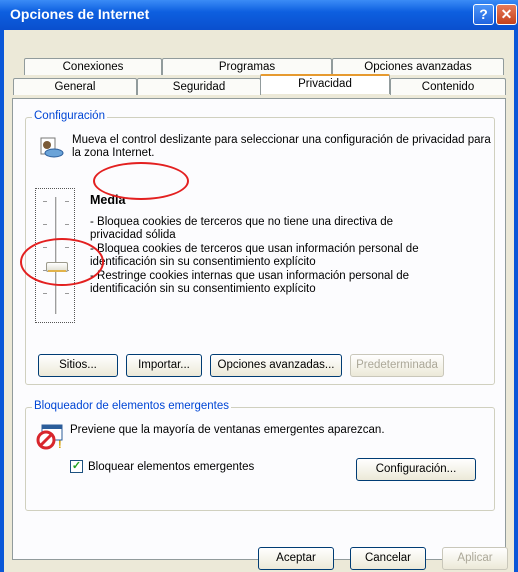 The height and width of the screenshot is (572, 518). Describe the element at coordinates (247, 66) in the screenshot. I see `tab-programas: Programas` at that location.